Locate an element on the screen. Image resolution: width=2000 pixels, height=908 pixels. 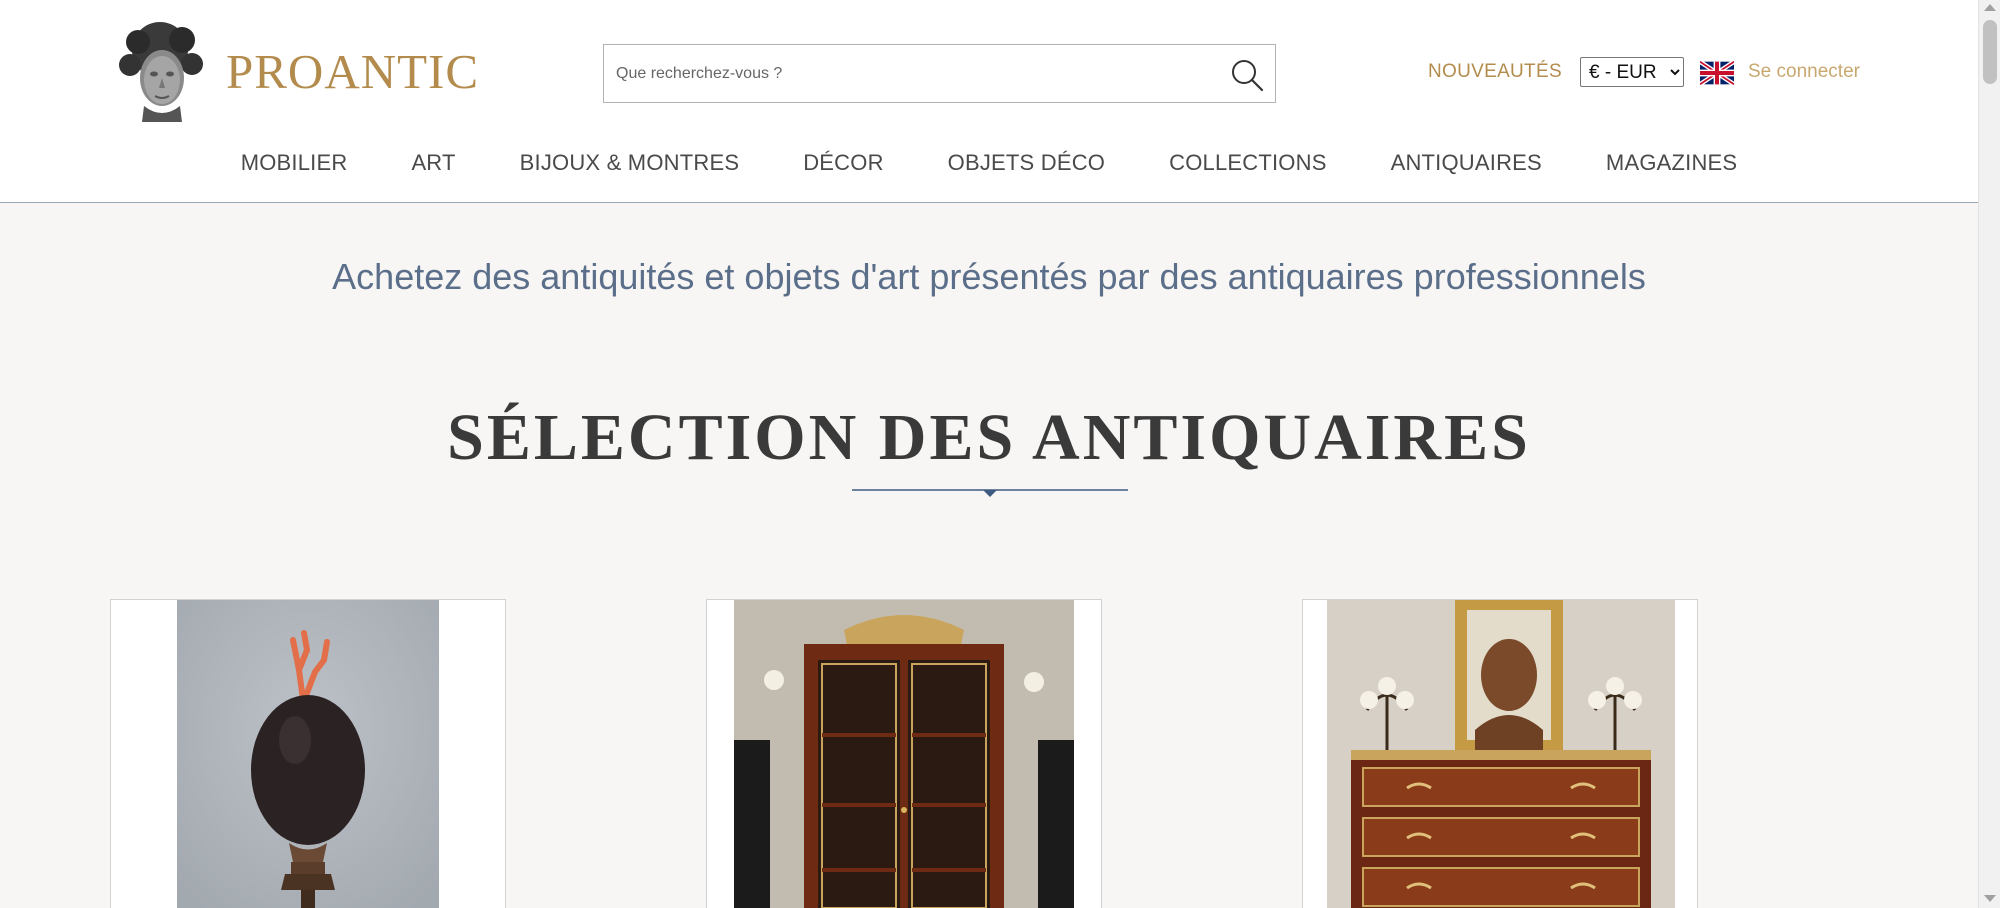
scroll-down-arrow-icon is located at coordinates (1990, 898).